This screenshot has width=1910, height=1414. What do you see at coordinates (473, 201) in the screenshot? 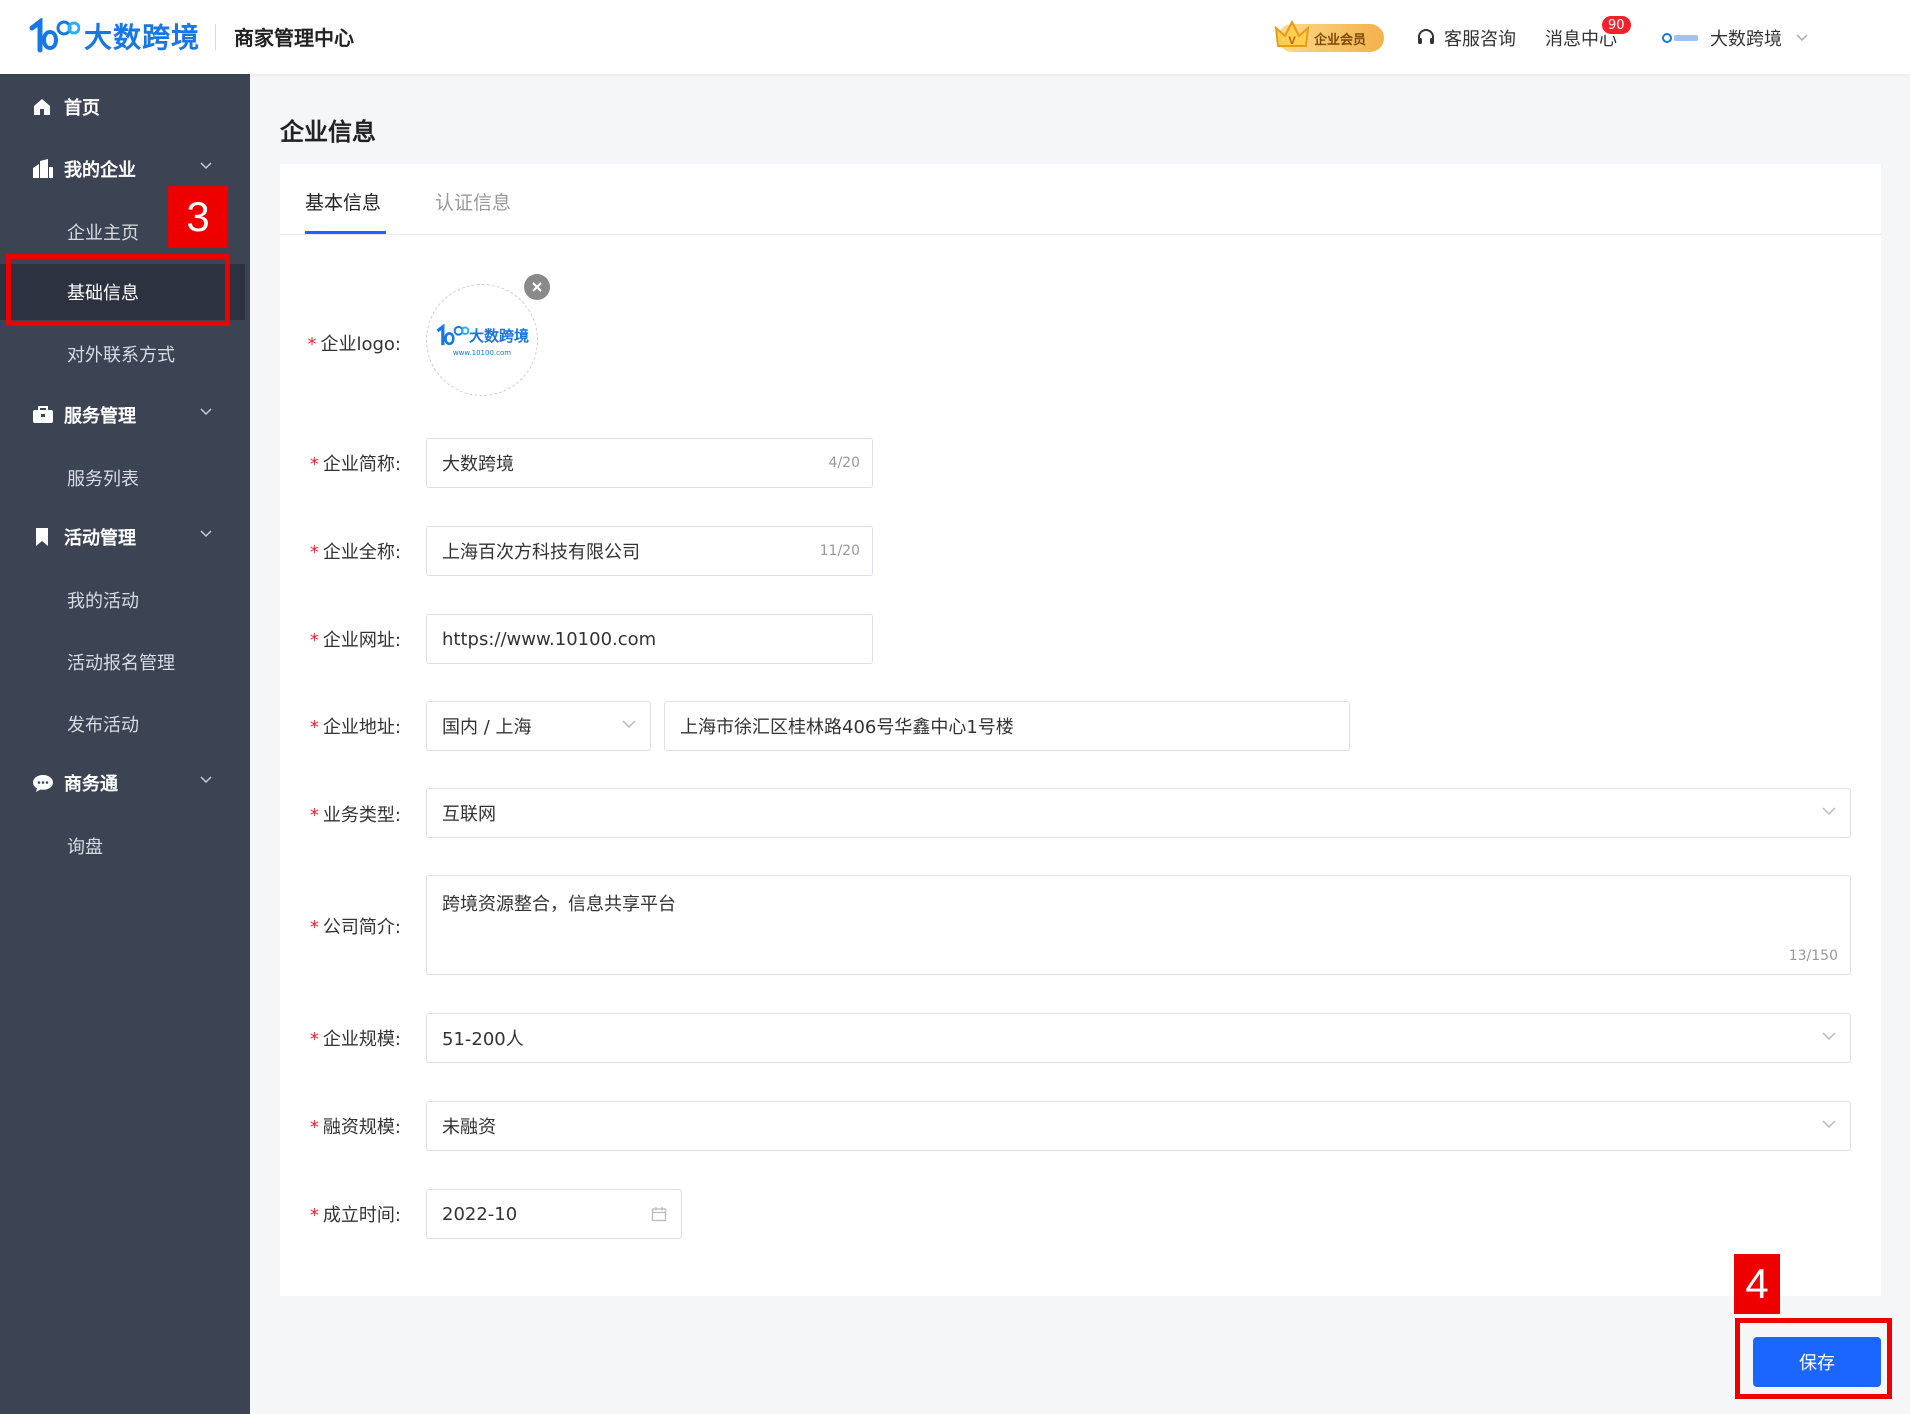
I see `tab-certification-info: 认证信息` at bounding box center [473, 201].